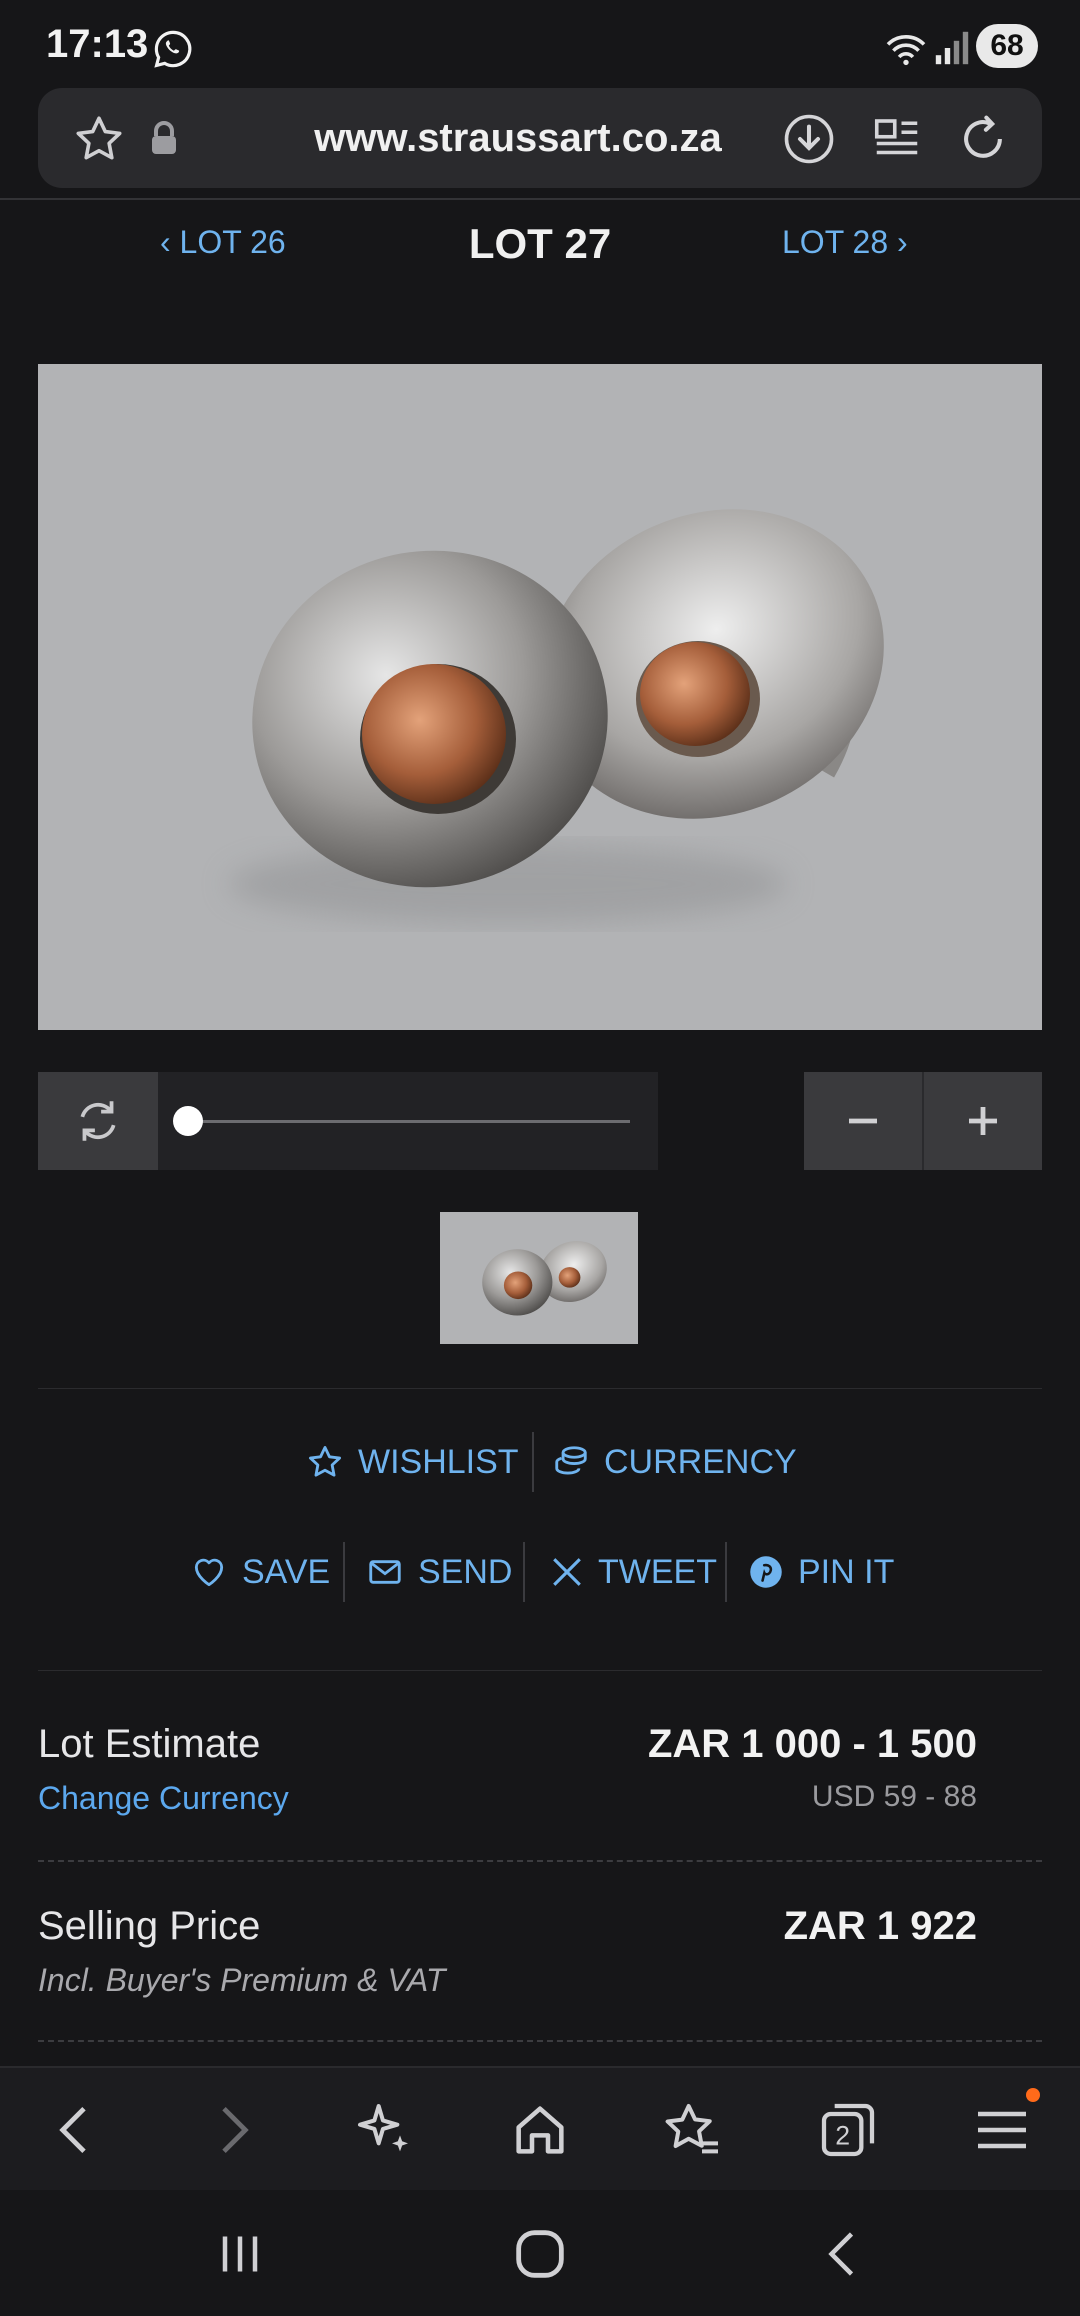 The width and height of the screenshot is (1080, 2316). I want to click on lock-icon, so click(164, 137).